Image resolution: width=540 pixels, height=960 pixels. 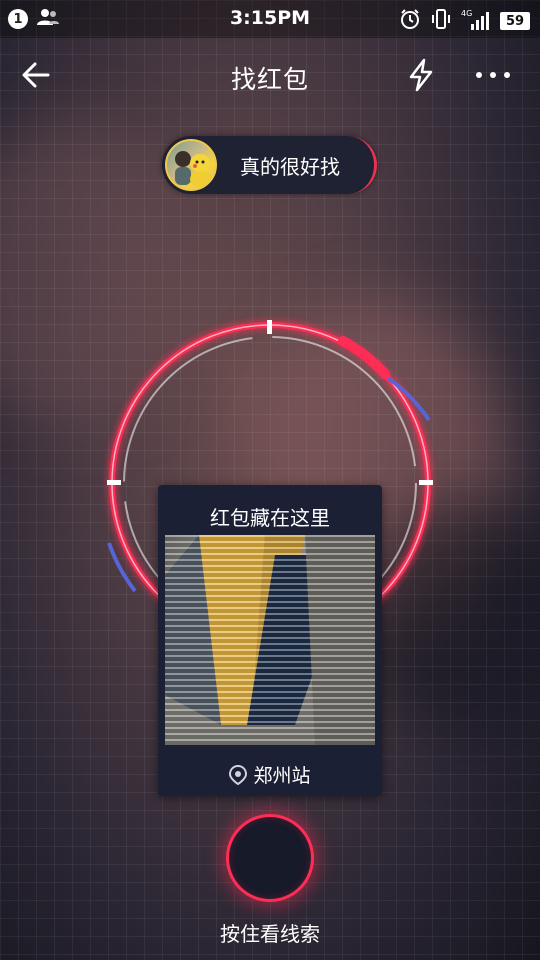 I want to click on lightning-icon, so click(x=421, y=75).